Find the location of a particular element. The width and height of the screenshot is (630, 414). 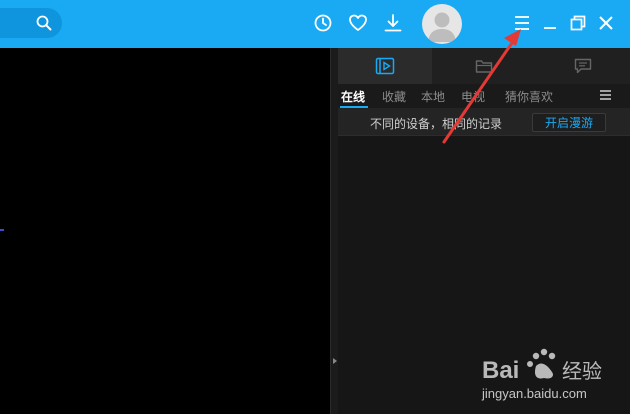

tab-playlist is located at coordinates (385, 66).